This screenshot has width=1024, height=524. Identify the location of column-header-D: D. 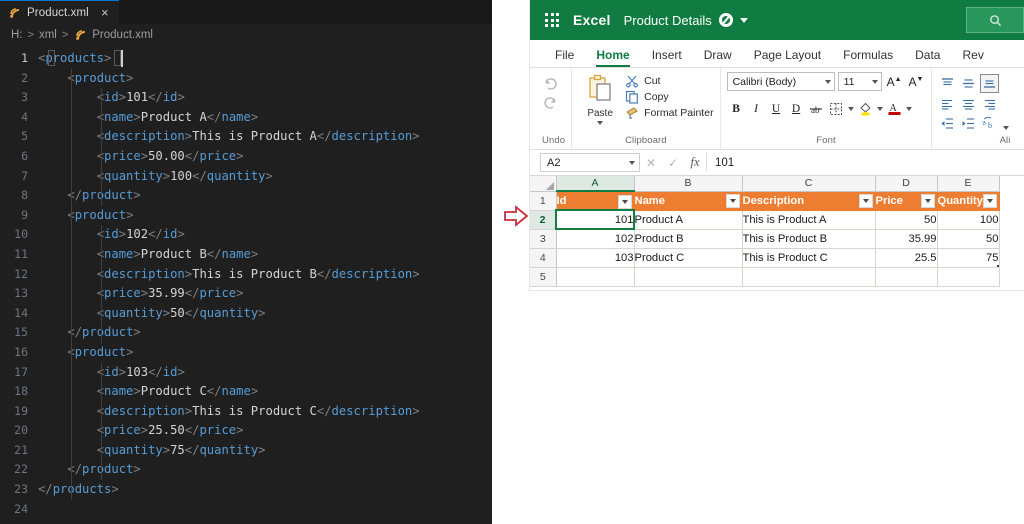
(906, 184).